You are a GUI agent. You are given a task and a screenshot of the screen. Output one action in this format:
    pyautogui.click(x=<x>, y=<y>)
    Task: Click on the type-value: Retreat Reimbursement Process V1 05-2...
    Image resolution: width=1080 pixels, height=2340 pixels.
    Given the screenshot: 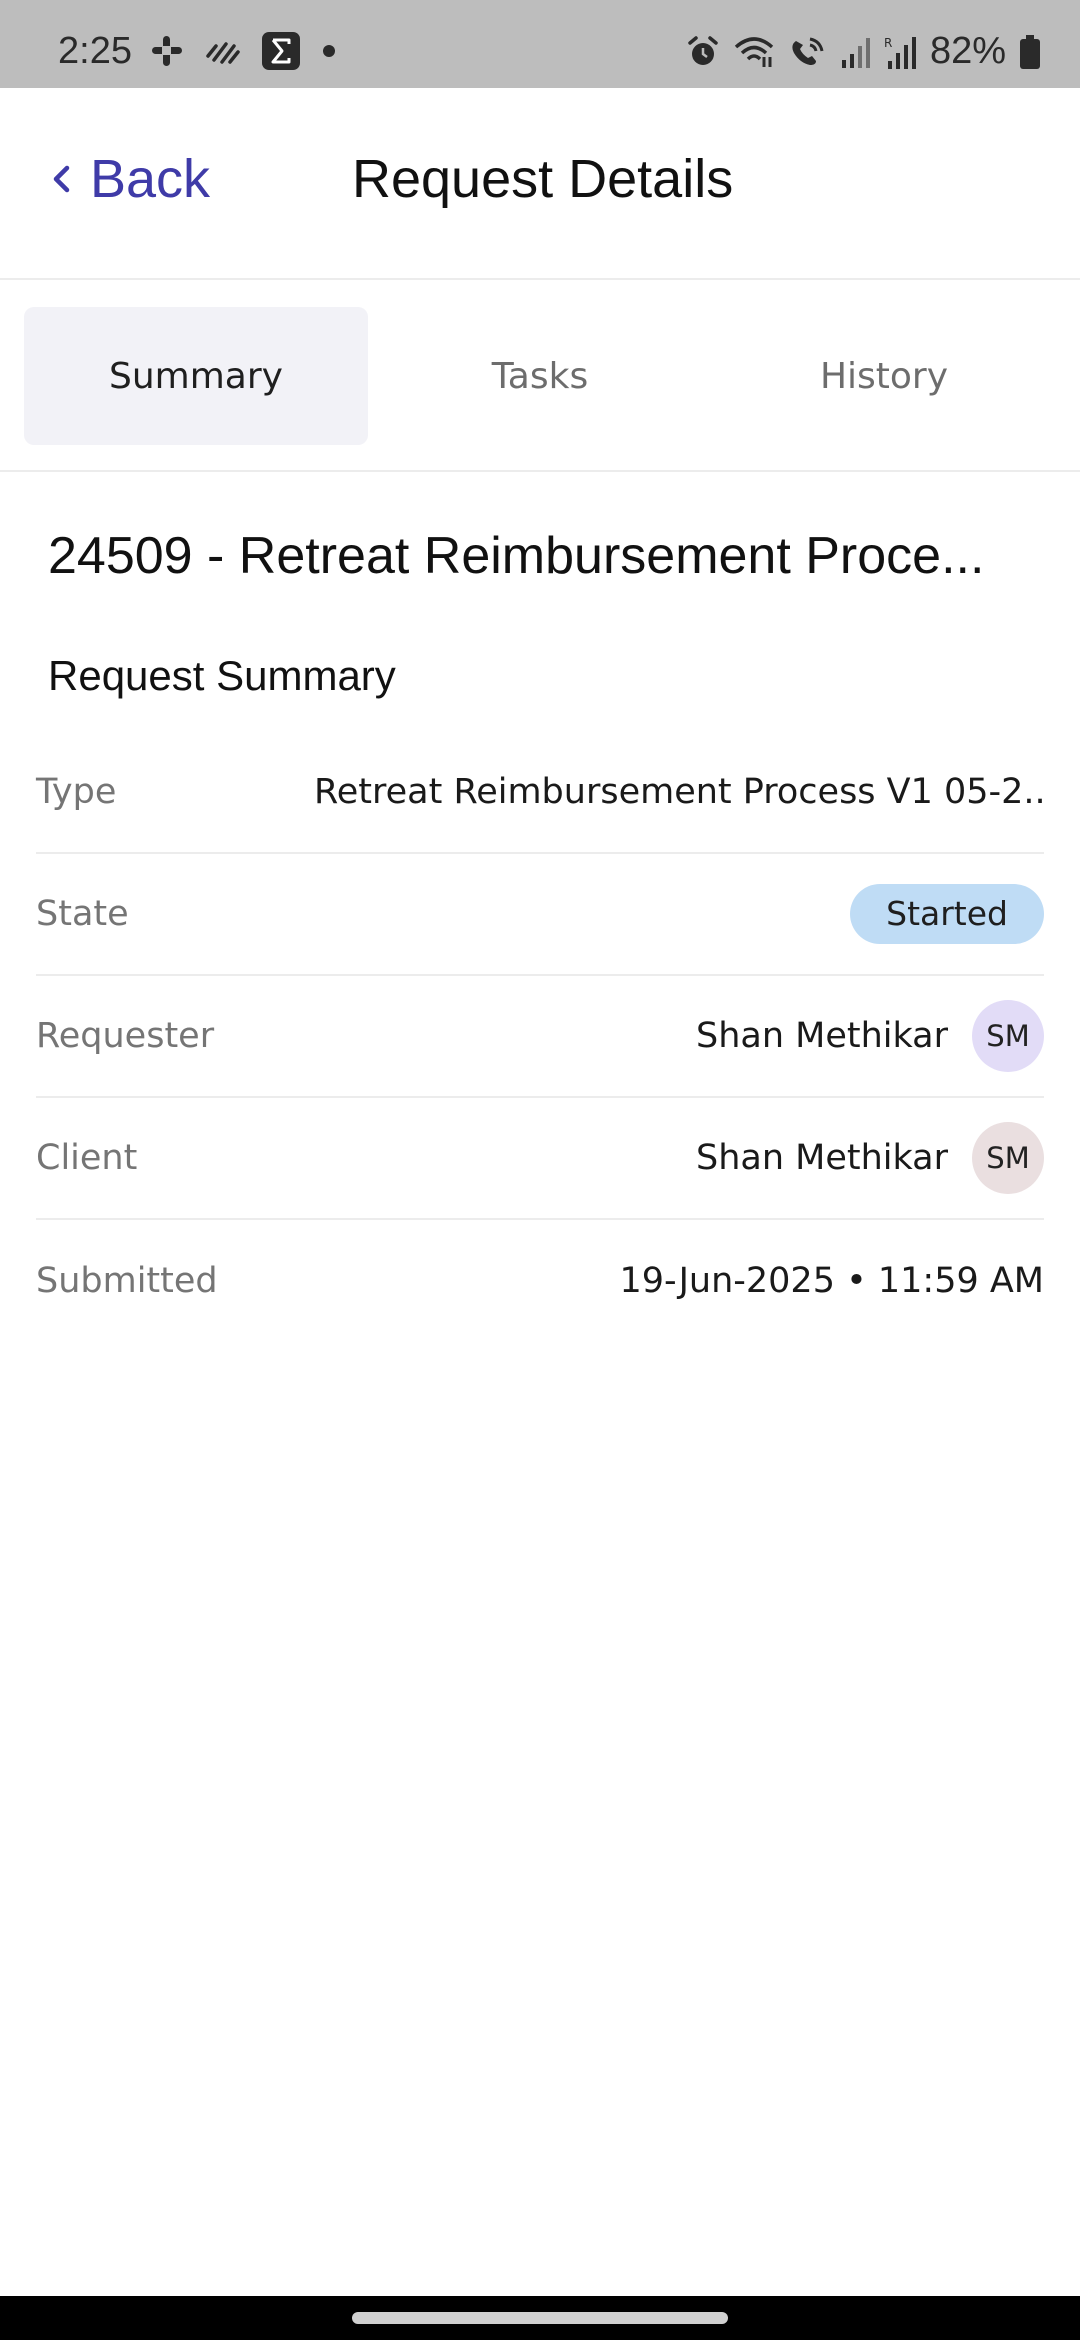 What is the action you would take?
    pyautogui.click(x=679, y=792)
    